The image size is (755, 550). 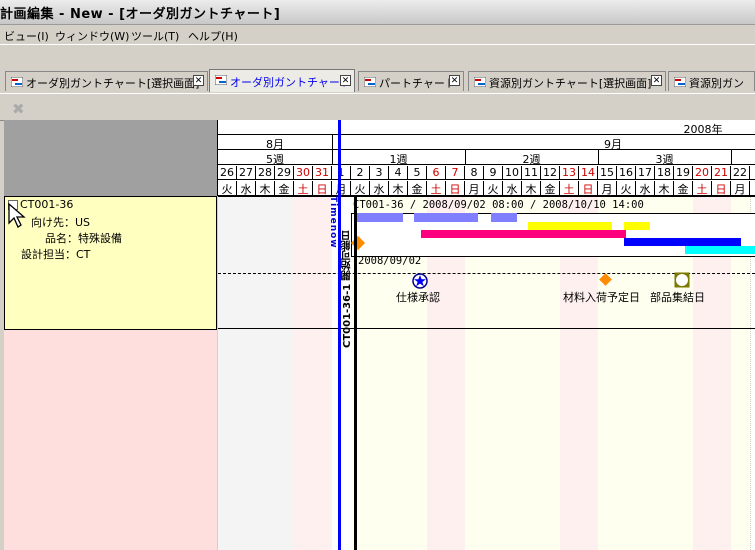 What do you see at coordinates (601, 297) in the screenshot?
I see `milestone-label: 材料入荷予定日` at bounding box center [601, 297].